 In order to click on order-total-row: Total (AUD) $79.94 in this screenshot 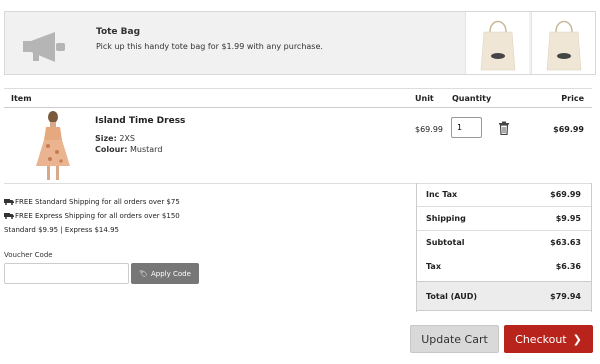, I will do `click(504, 296)`.